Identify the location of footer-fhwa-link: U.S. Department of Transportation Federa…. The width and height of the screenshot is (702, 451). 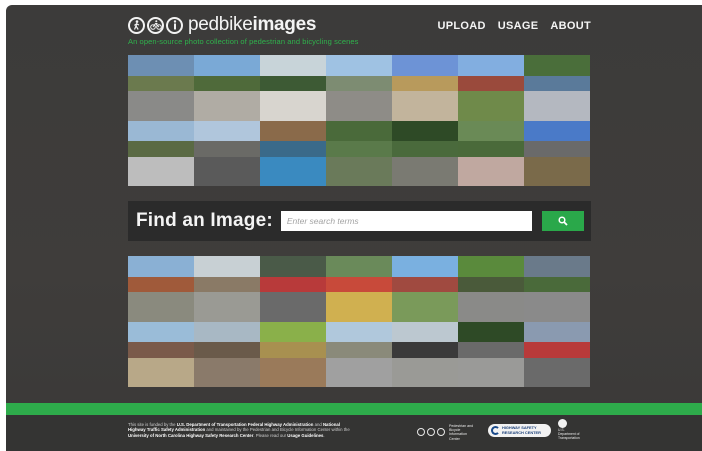
(245, 424).